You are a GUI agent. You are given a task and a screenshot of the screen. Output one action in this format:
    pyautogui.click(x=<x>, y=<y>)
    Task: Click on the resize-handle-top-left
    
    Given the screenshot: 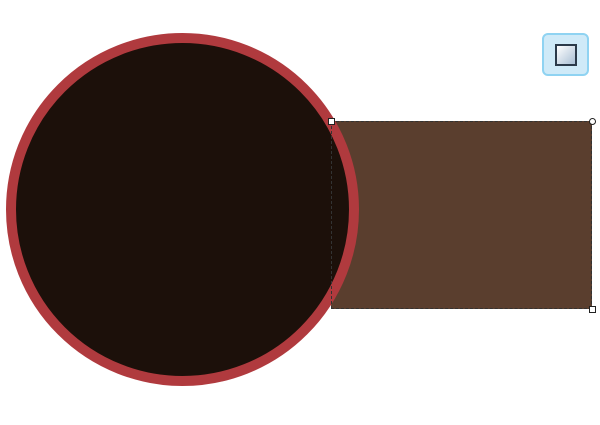 What is the action you would take?
    pyautogui.click(x=331, y=121)
    